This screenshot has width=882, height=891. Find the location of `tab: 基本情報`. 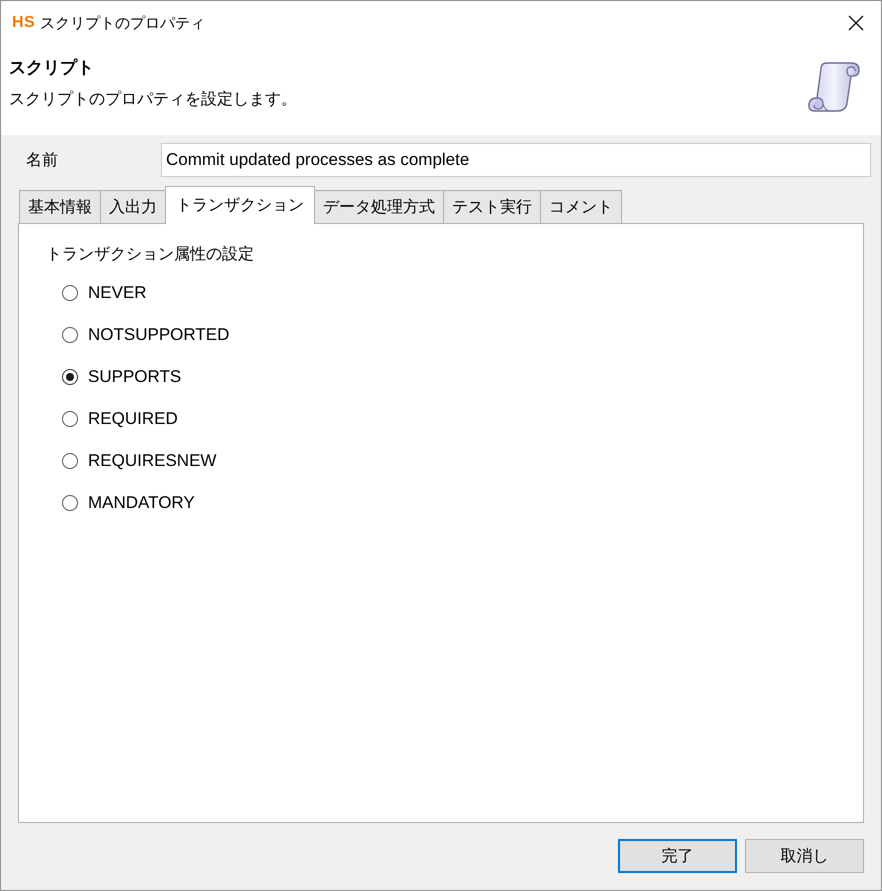

tab: 基本情報 is located at coordinates (60, 206).